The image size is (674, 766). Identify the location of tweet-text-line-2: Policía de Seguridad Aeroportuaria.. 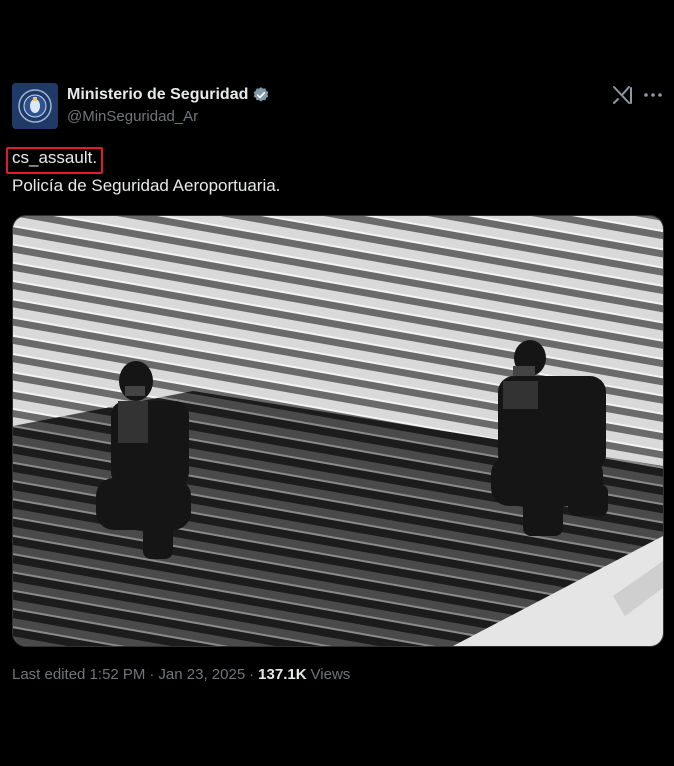
(146, 185).